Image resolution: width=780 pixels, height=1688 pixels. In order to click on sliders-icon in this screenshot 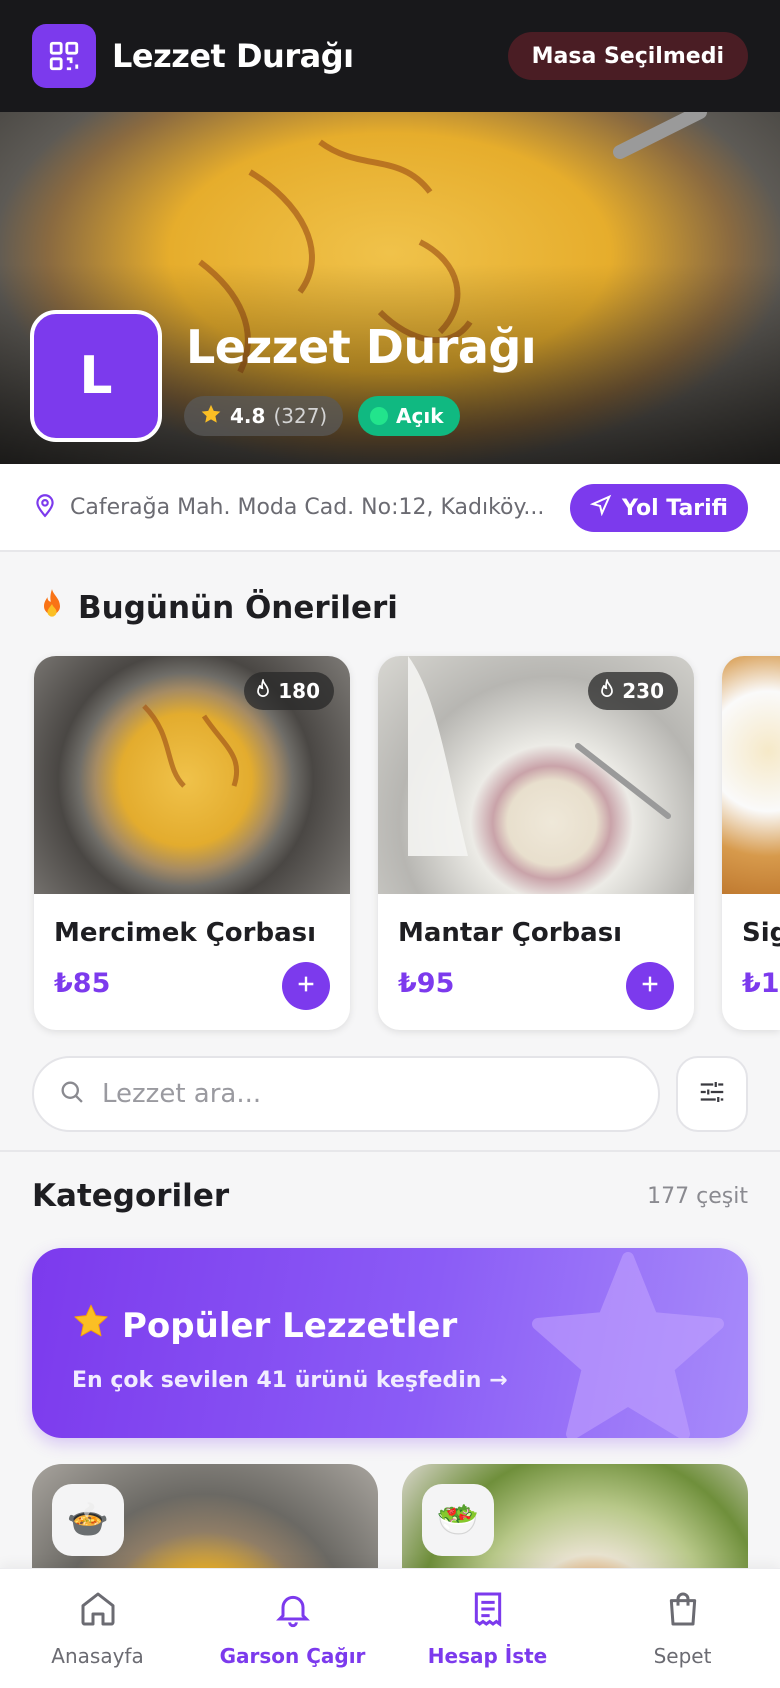, I will do `click(712, 1094)`.